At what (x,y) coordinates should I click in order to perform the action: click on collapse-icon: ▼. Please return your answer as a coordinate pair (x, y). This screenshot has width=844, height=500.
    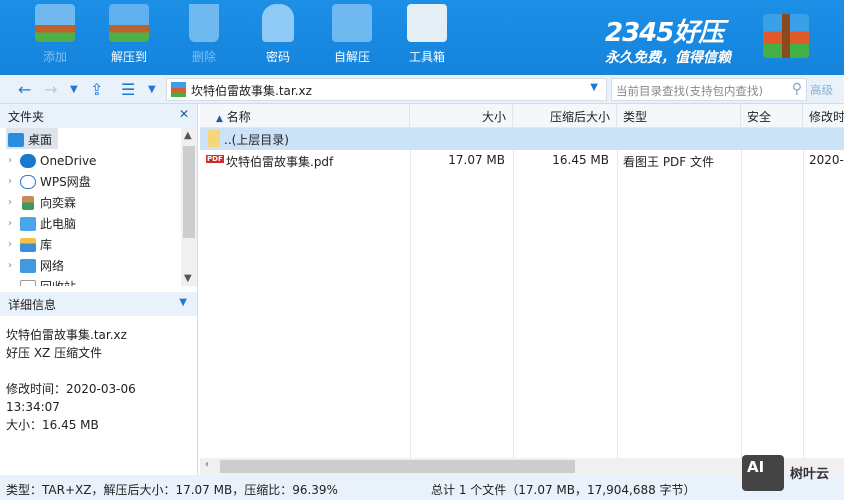
    Looking at the image, I should click on (183, 302).